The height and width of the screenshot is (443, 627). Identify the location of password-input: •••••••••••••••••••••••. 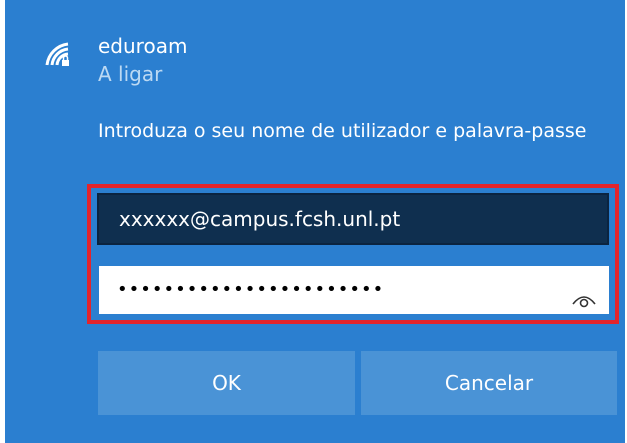
(354, 290).